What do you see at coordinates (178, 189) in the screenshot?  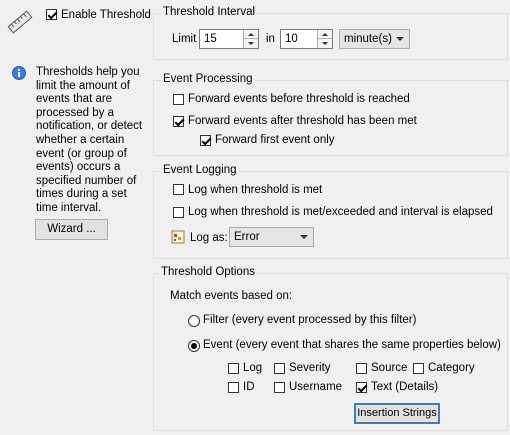 I see `log-met-checkbox` at bounding box center [178, 189].